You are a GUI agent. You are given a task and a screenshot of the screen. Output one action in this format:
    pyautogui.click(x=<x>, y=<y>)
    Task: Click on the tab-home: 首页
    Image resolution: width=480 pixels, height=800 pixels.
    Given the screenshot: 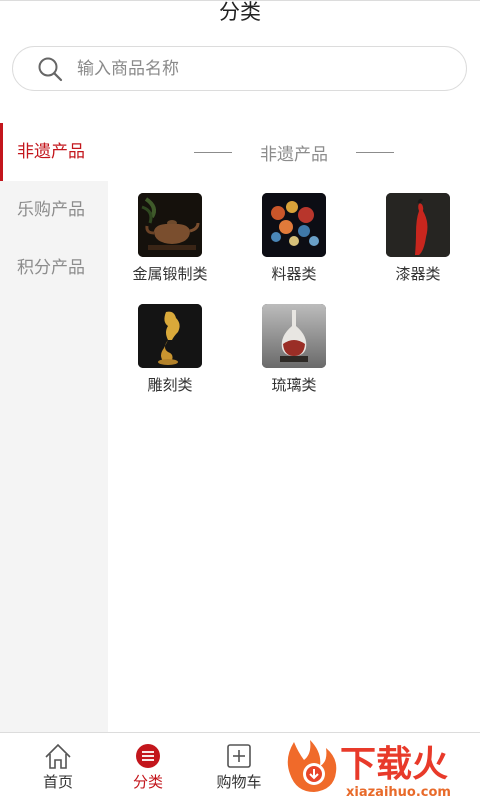 What is the action you would take?
    pyautogui.click(x=58, y=766)
    